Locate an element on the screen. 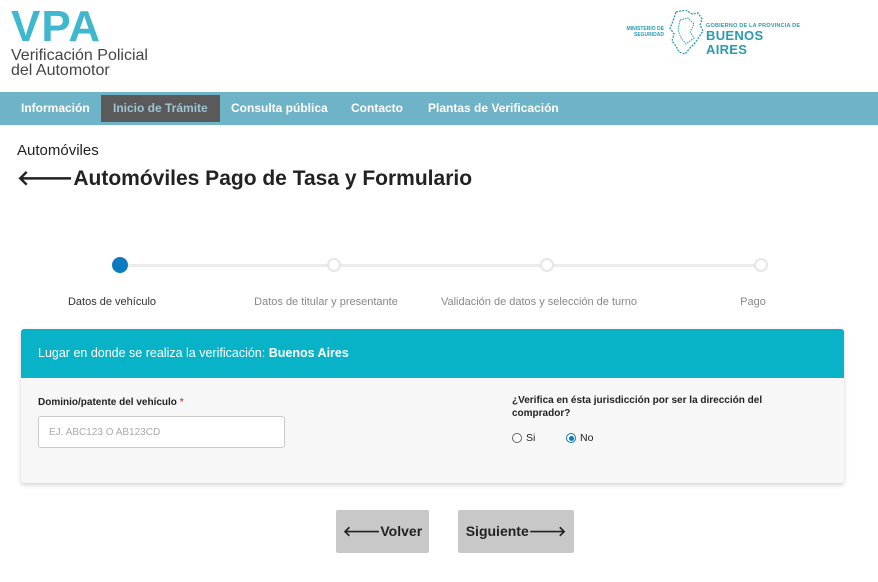  step-4-label: Pago is located at coordinates (753, 302).